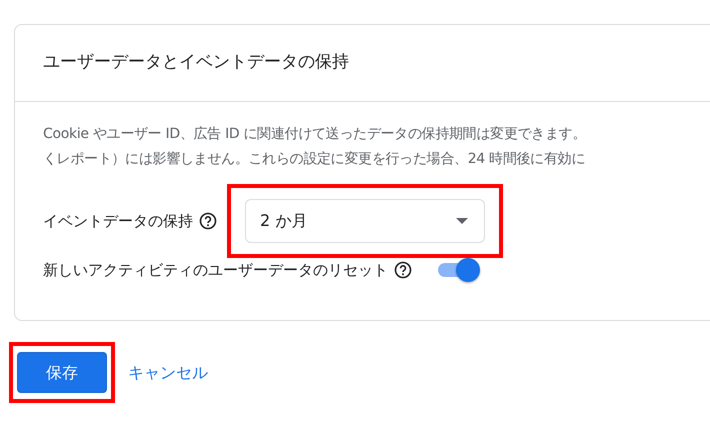 The height and width of the screenshot is (428, 710). What do you see at coordinates (196, 62) in the screenshot?
I see `card-title: ユーザーデータとイベントデータの保持` at bounding box center [196, 62].